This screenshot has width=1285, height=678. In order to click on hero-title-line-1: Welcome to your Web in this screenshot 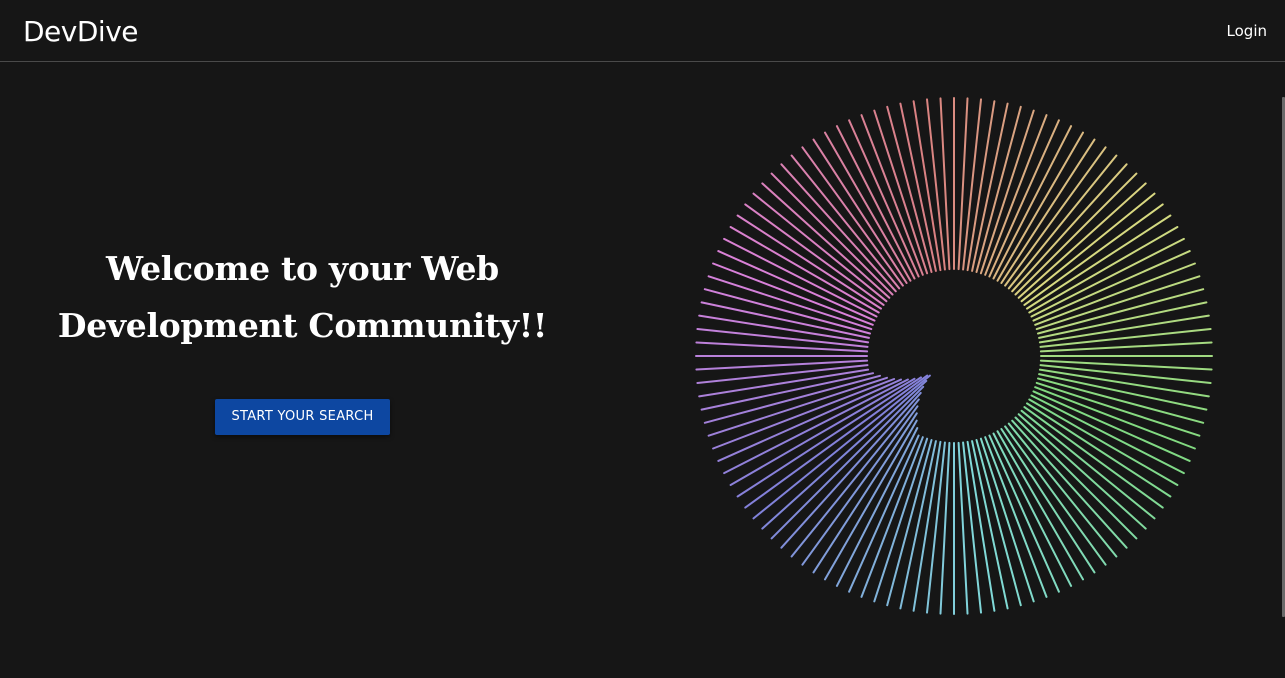, I will do `click(302, 268)`.